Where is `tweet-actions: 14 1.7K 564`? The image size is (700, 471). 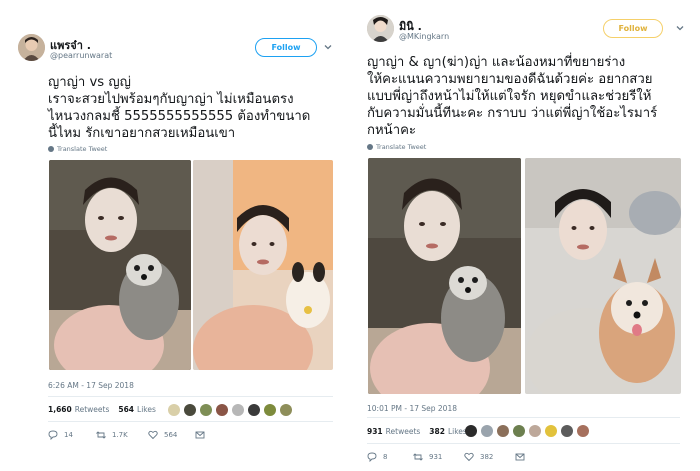 tweet-actions: 14 1.7K 564 is located at coordinates (190, 437).